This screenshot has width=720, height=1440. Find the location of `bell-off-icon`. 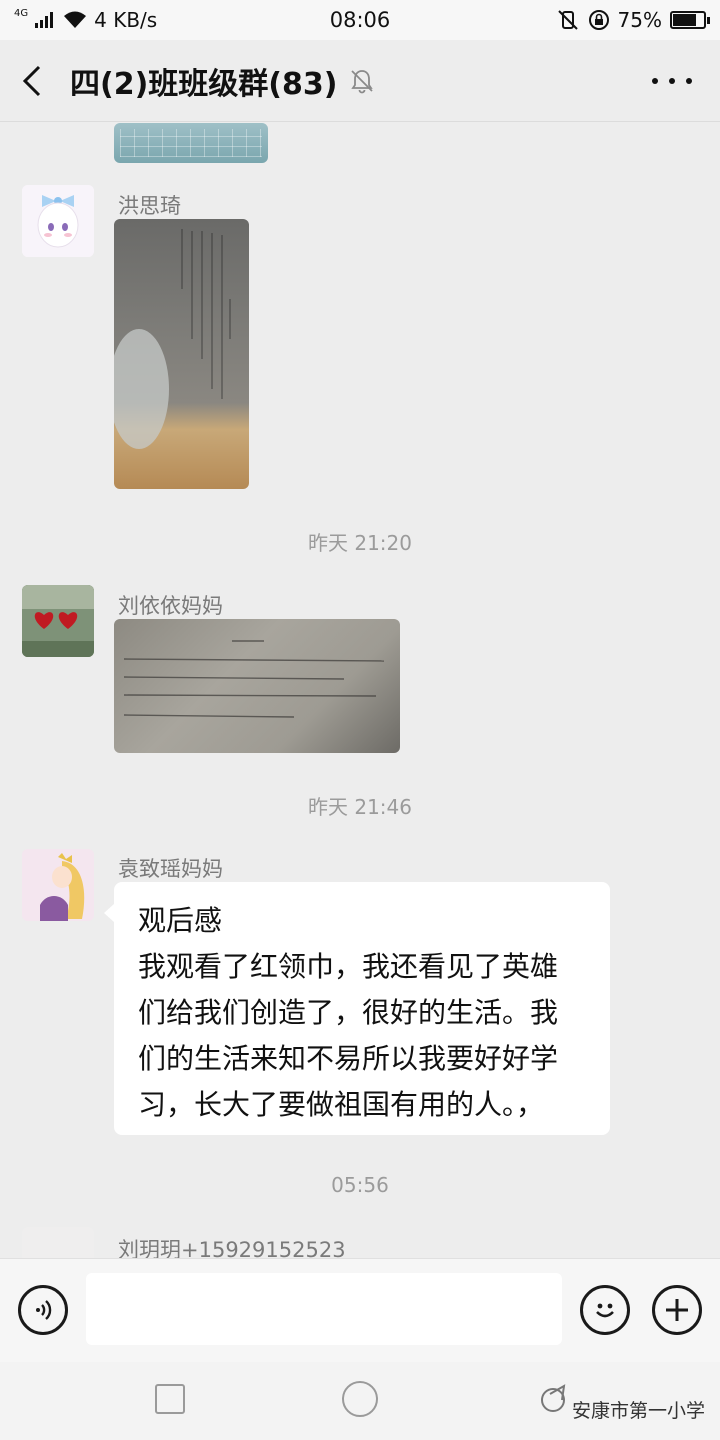

bell-off-icon is located at coordinates (362, 81).